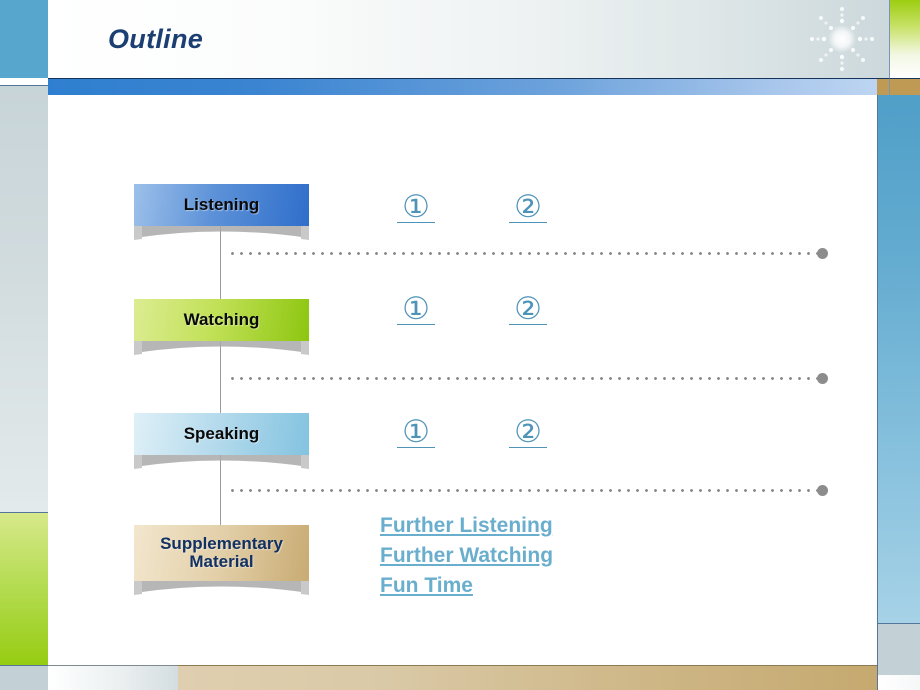  Describe the element at coordinates (466, 586) in the screenshot. I see `link-fun-time: Fun Time` at that location.